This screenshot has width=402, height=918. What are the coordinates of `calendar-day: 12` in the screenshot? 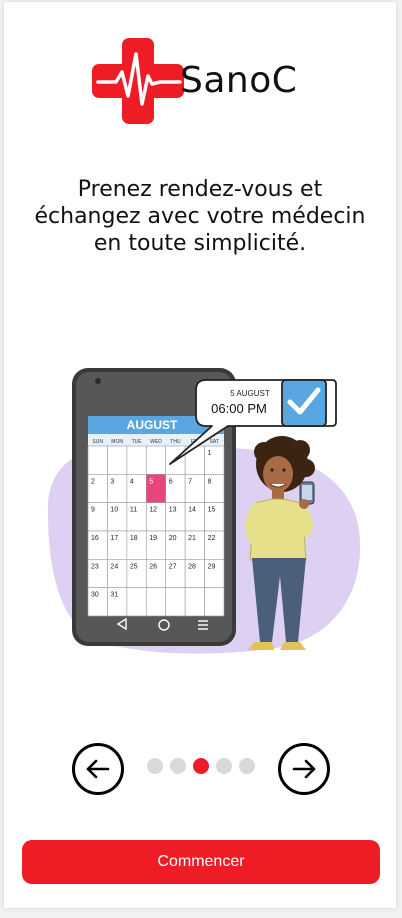 It's located at (153, 510).